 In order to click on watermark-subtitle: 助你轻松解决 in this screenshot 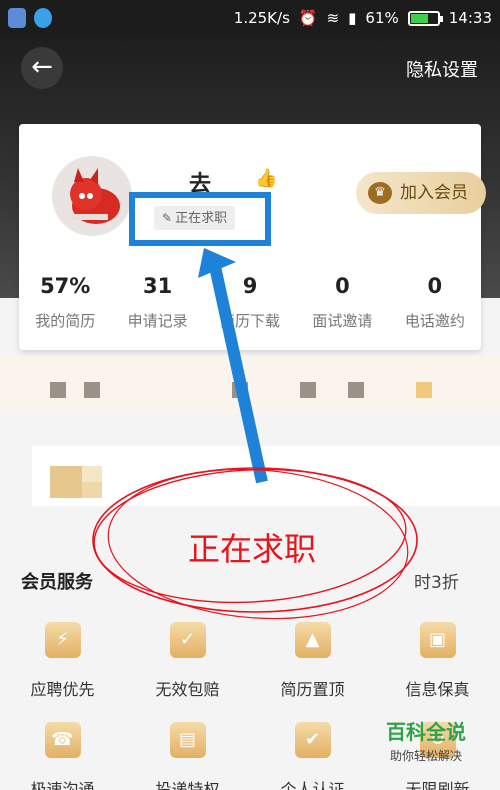, I will do `click(425, 756)`.